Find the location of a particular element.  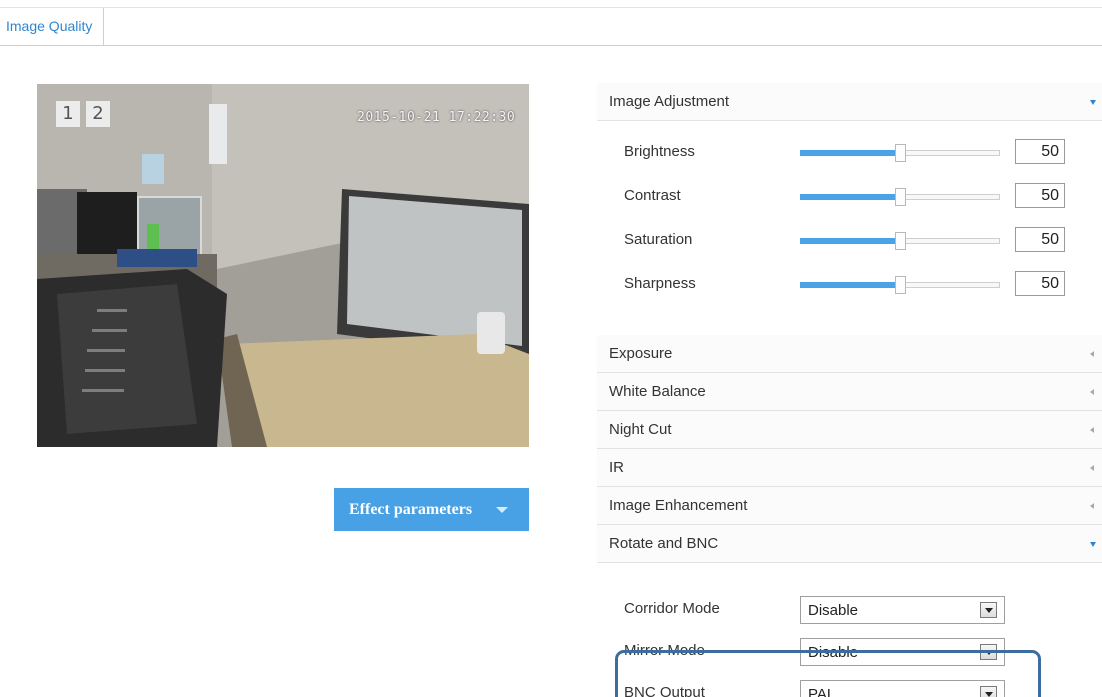

corridor-mode-row: Corridor Mode Disable is located at coordinates (849, 610).